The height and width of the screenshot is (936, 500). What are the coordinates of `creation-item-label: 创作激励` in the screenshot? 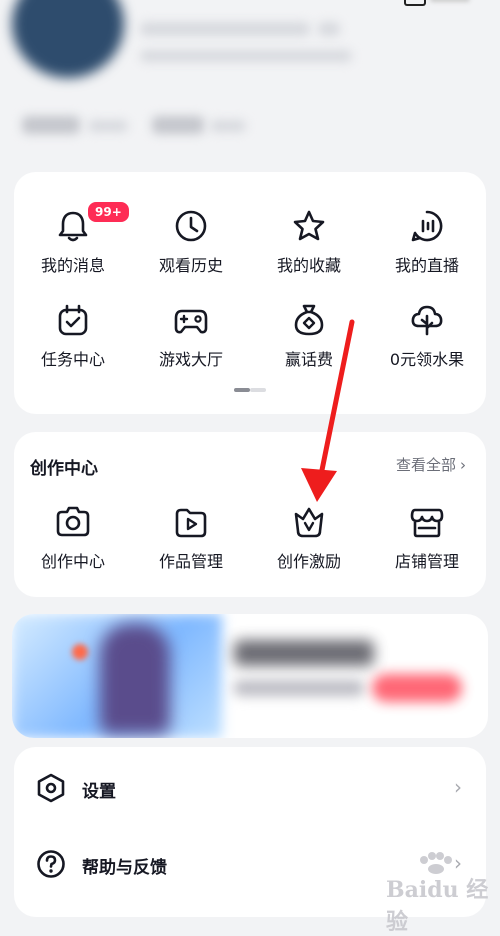 It's located at (308, 561).